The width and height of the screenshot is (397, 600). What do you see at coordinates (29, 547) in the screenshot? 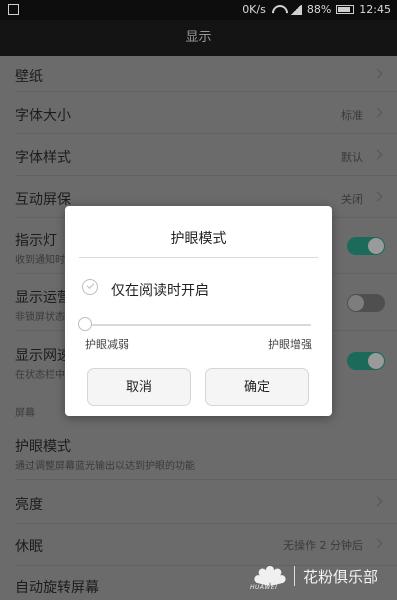
I see `setting-label: 休眠` at bounding box center [29, 547].